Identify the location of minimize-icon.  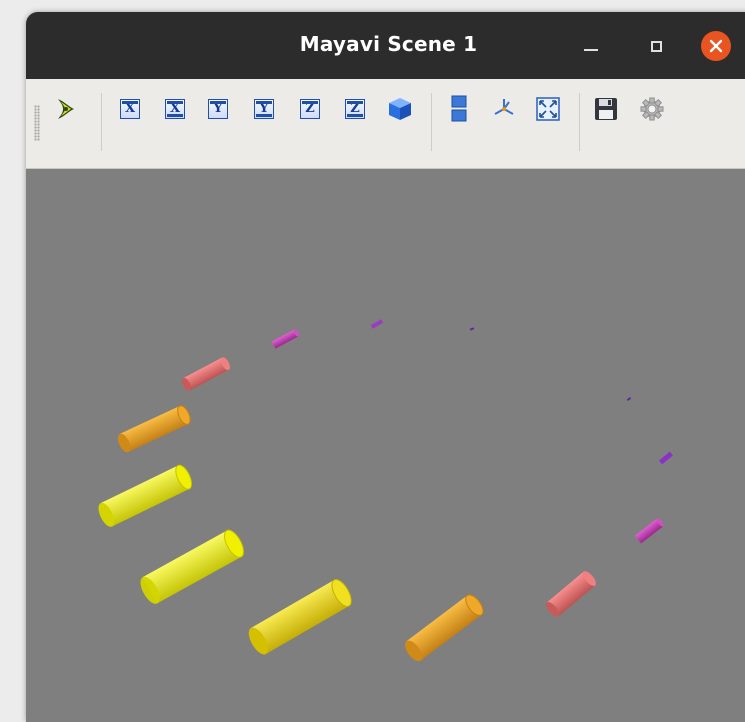
(591, 50).